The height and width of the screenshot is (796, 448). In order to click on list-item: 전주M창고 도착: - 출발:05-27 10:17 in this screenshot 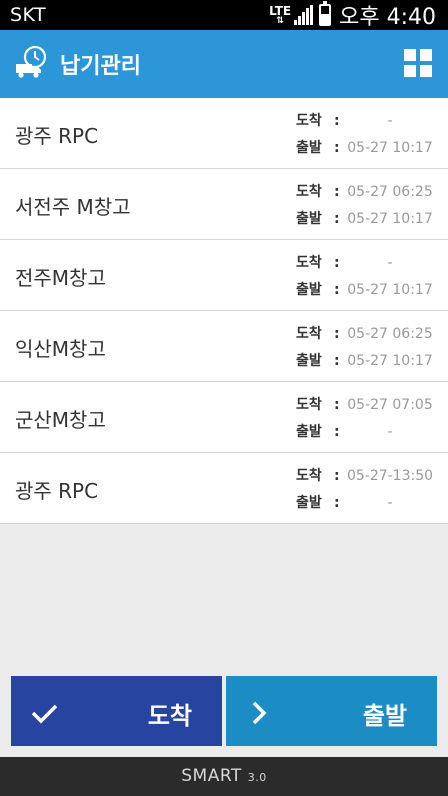, I will do `click(224, 275)`.